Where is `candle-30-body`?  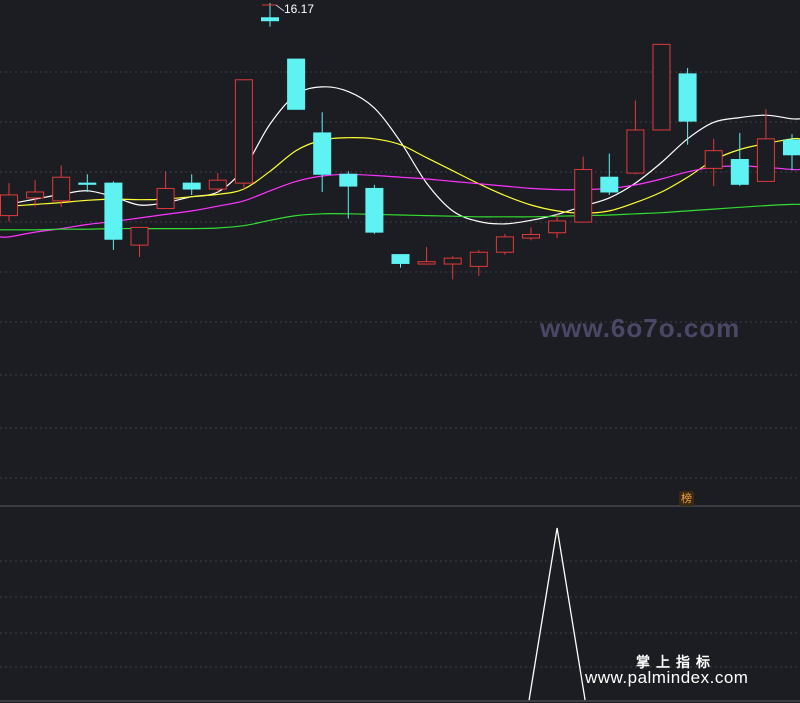
candle-30-body is located at coordinates (791, 147).